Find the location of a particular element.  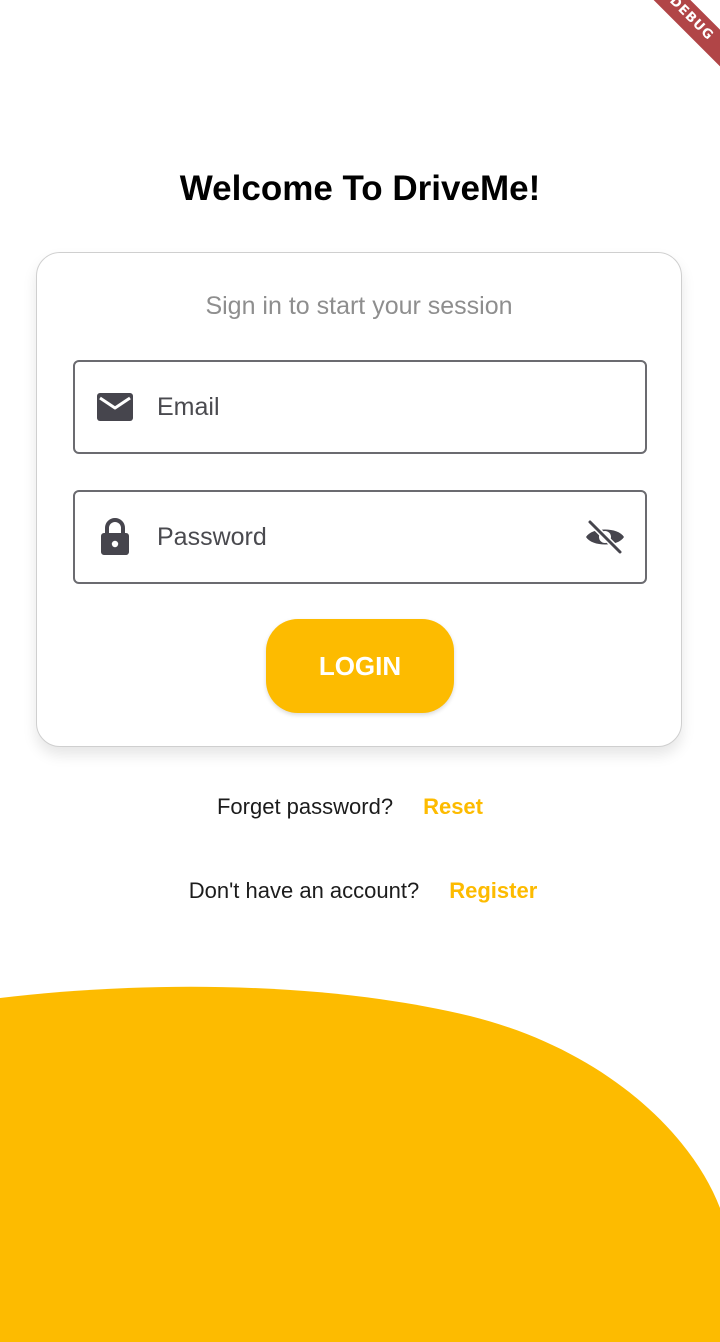

forget-password-label: Forget password? is located at coordinates (305, 806).